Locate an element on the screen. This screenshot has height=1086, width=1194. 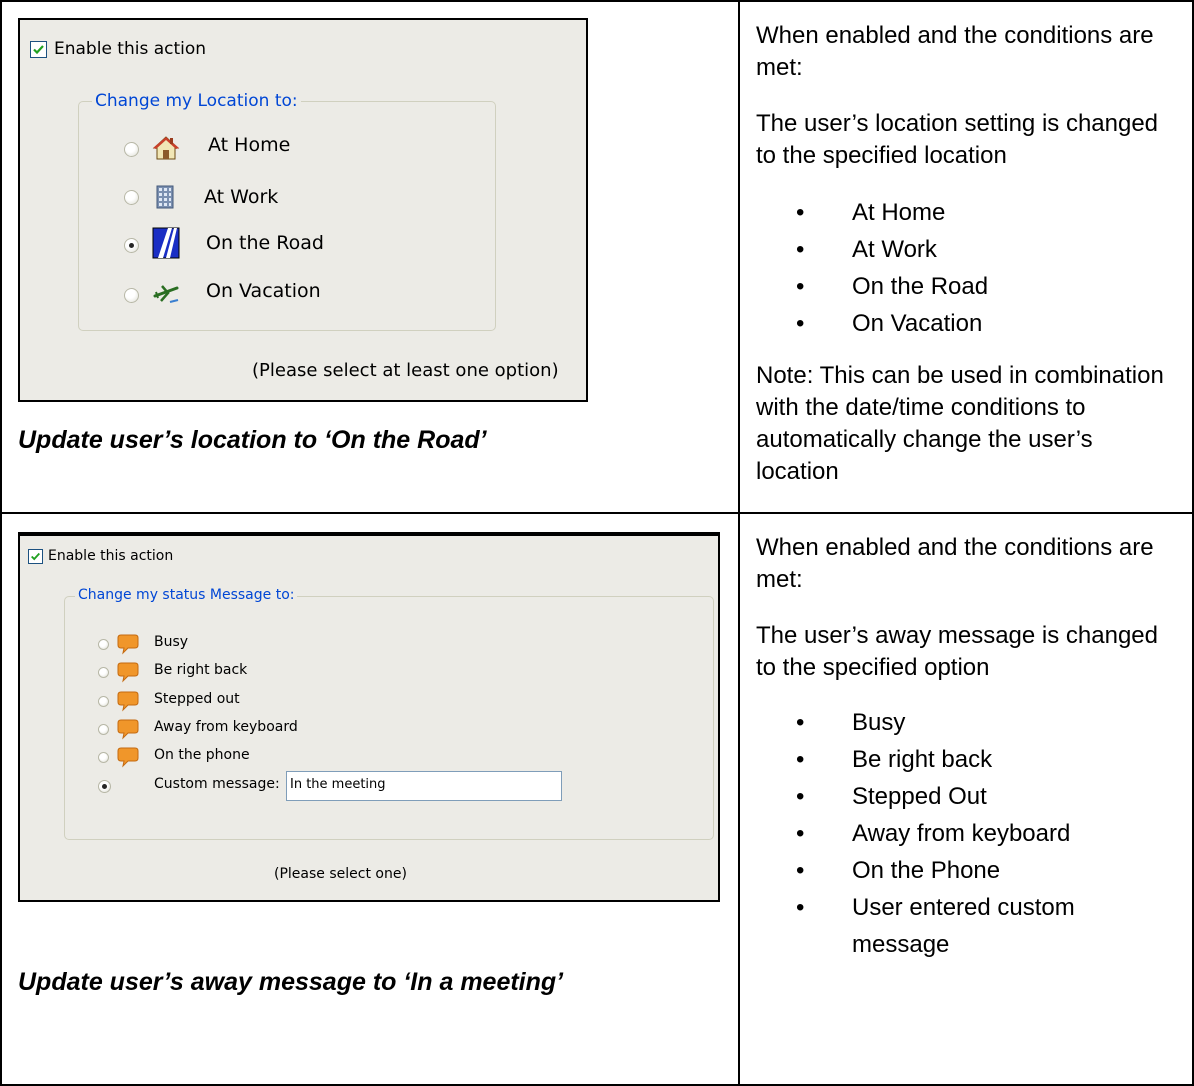
list-item: Stepped Out is located at coordinates (944, 796).